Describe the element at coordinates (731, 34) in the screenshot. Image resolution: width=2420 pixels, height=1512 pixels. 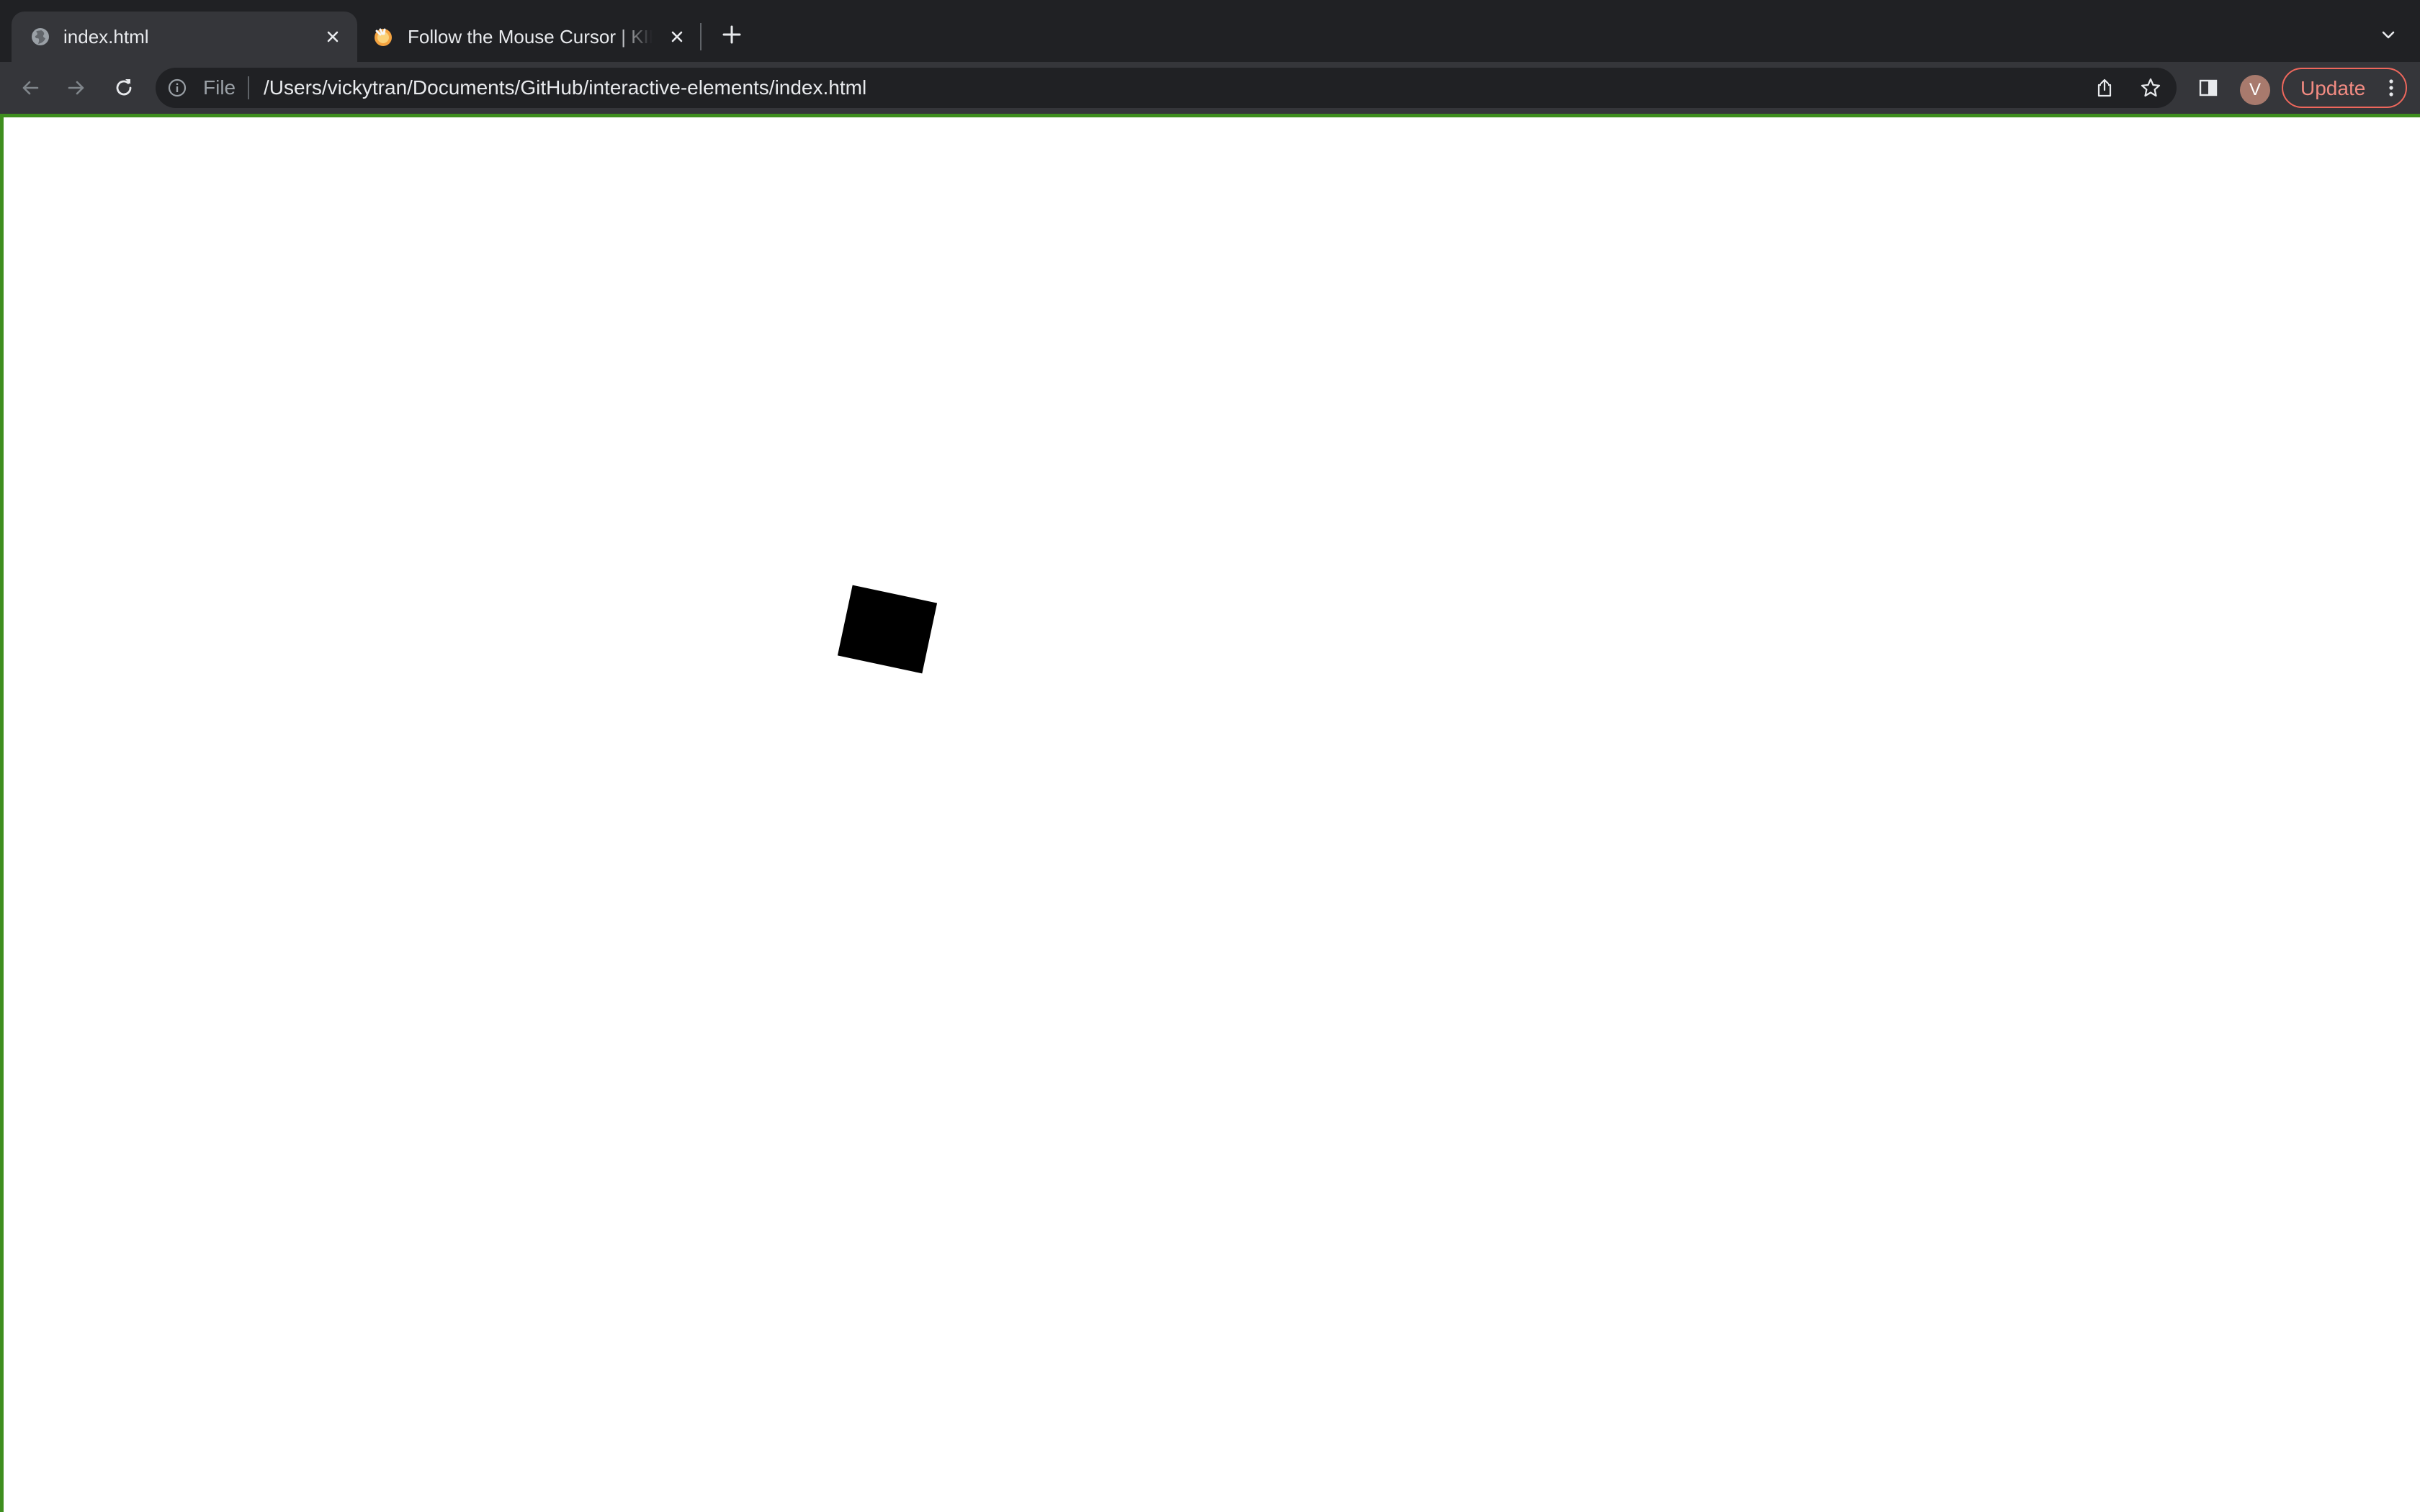
I see `plus-icon` at that location.